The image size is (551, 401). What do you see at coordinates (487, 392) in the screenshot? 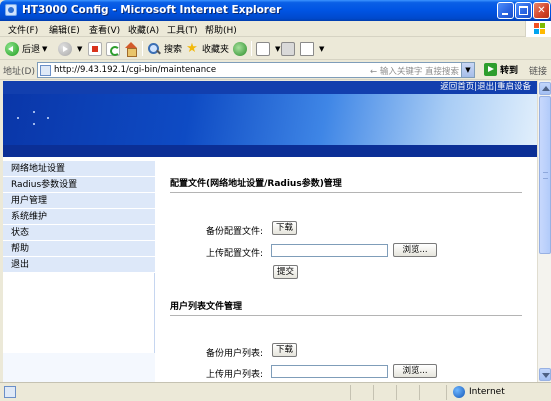
I see `zone-label: Internet` at bounding box center [487, 392].